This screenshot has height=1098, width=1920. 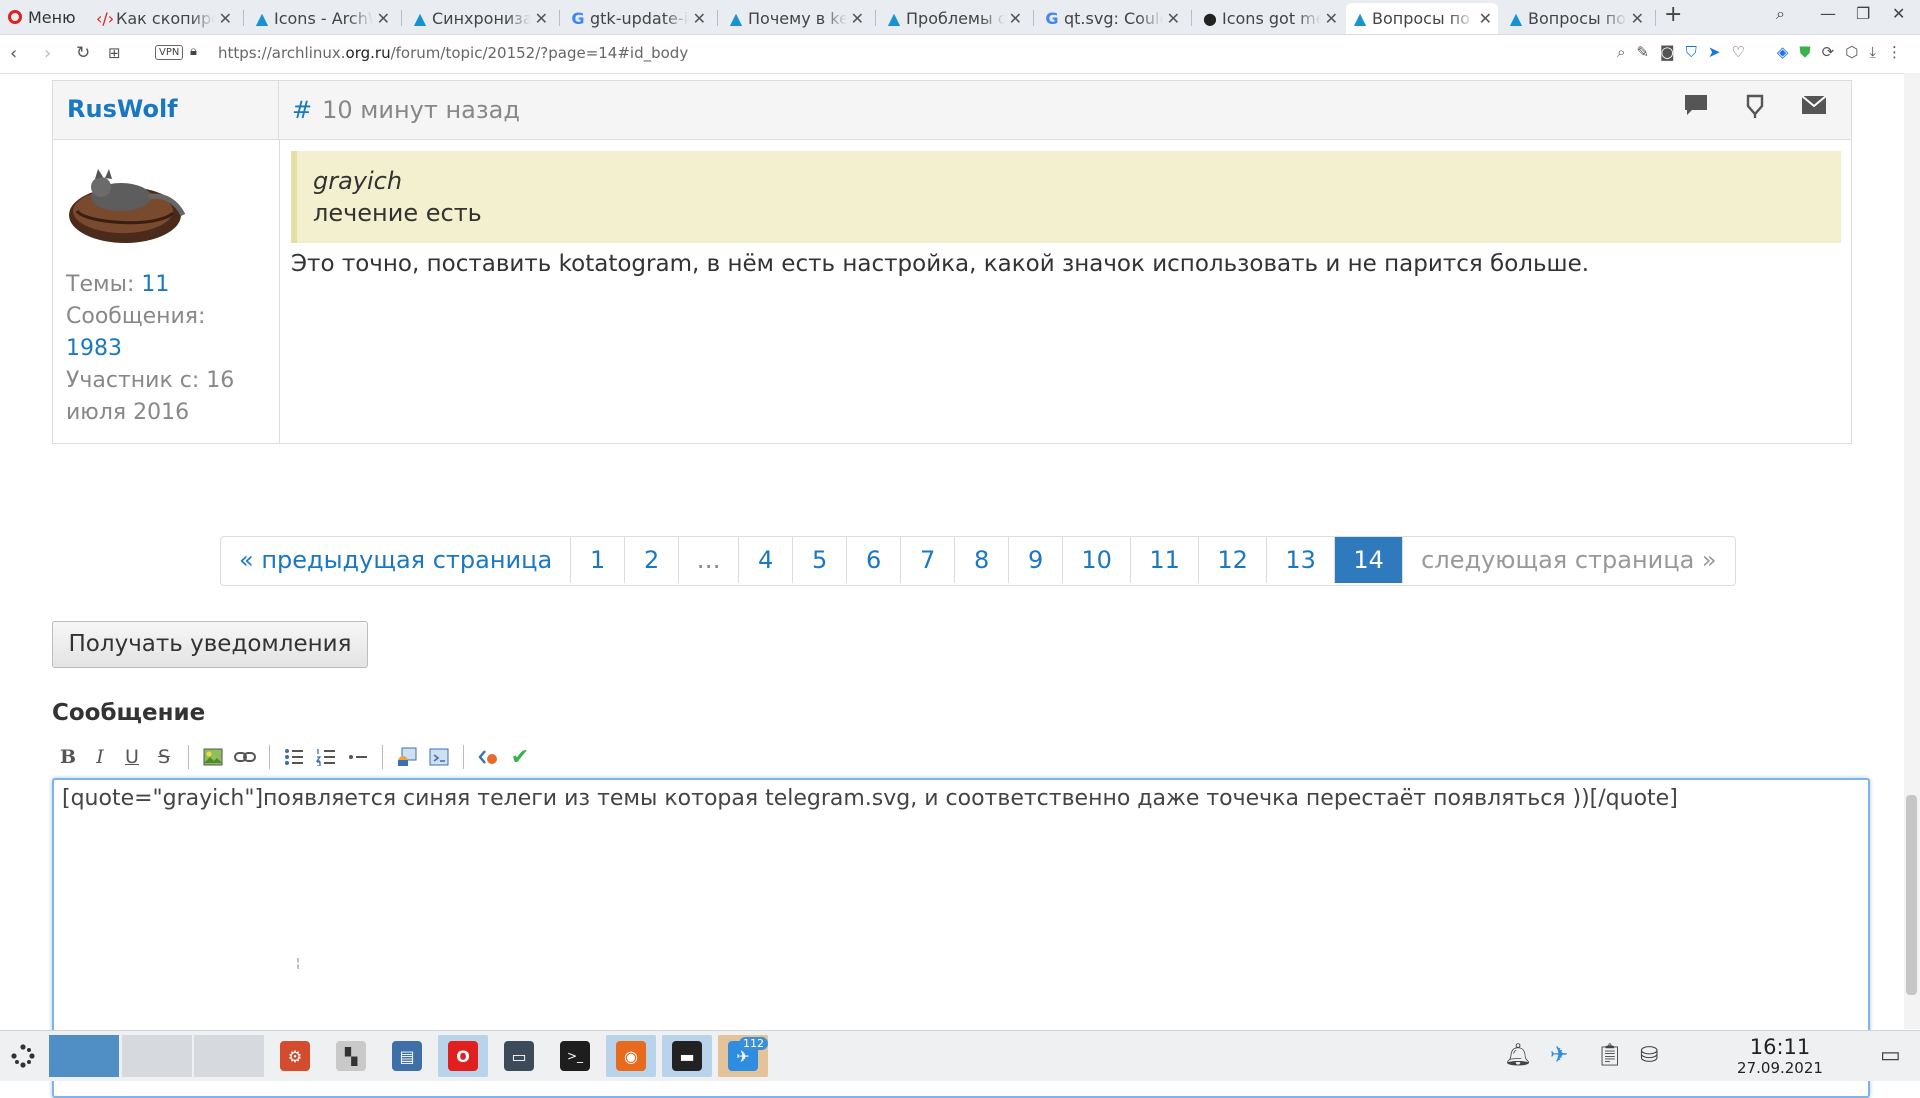 I want to click on vpn-badge: VPN, so click(x=169, y=52).